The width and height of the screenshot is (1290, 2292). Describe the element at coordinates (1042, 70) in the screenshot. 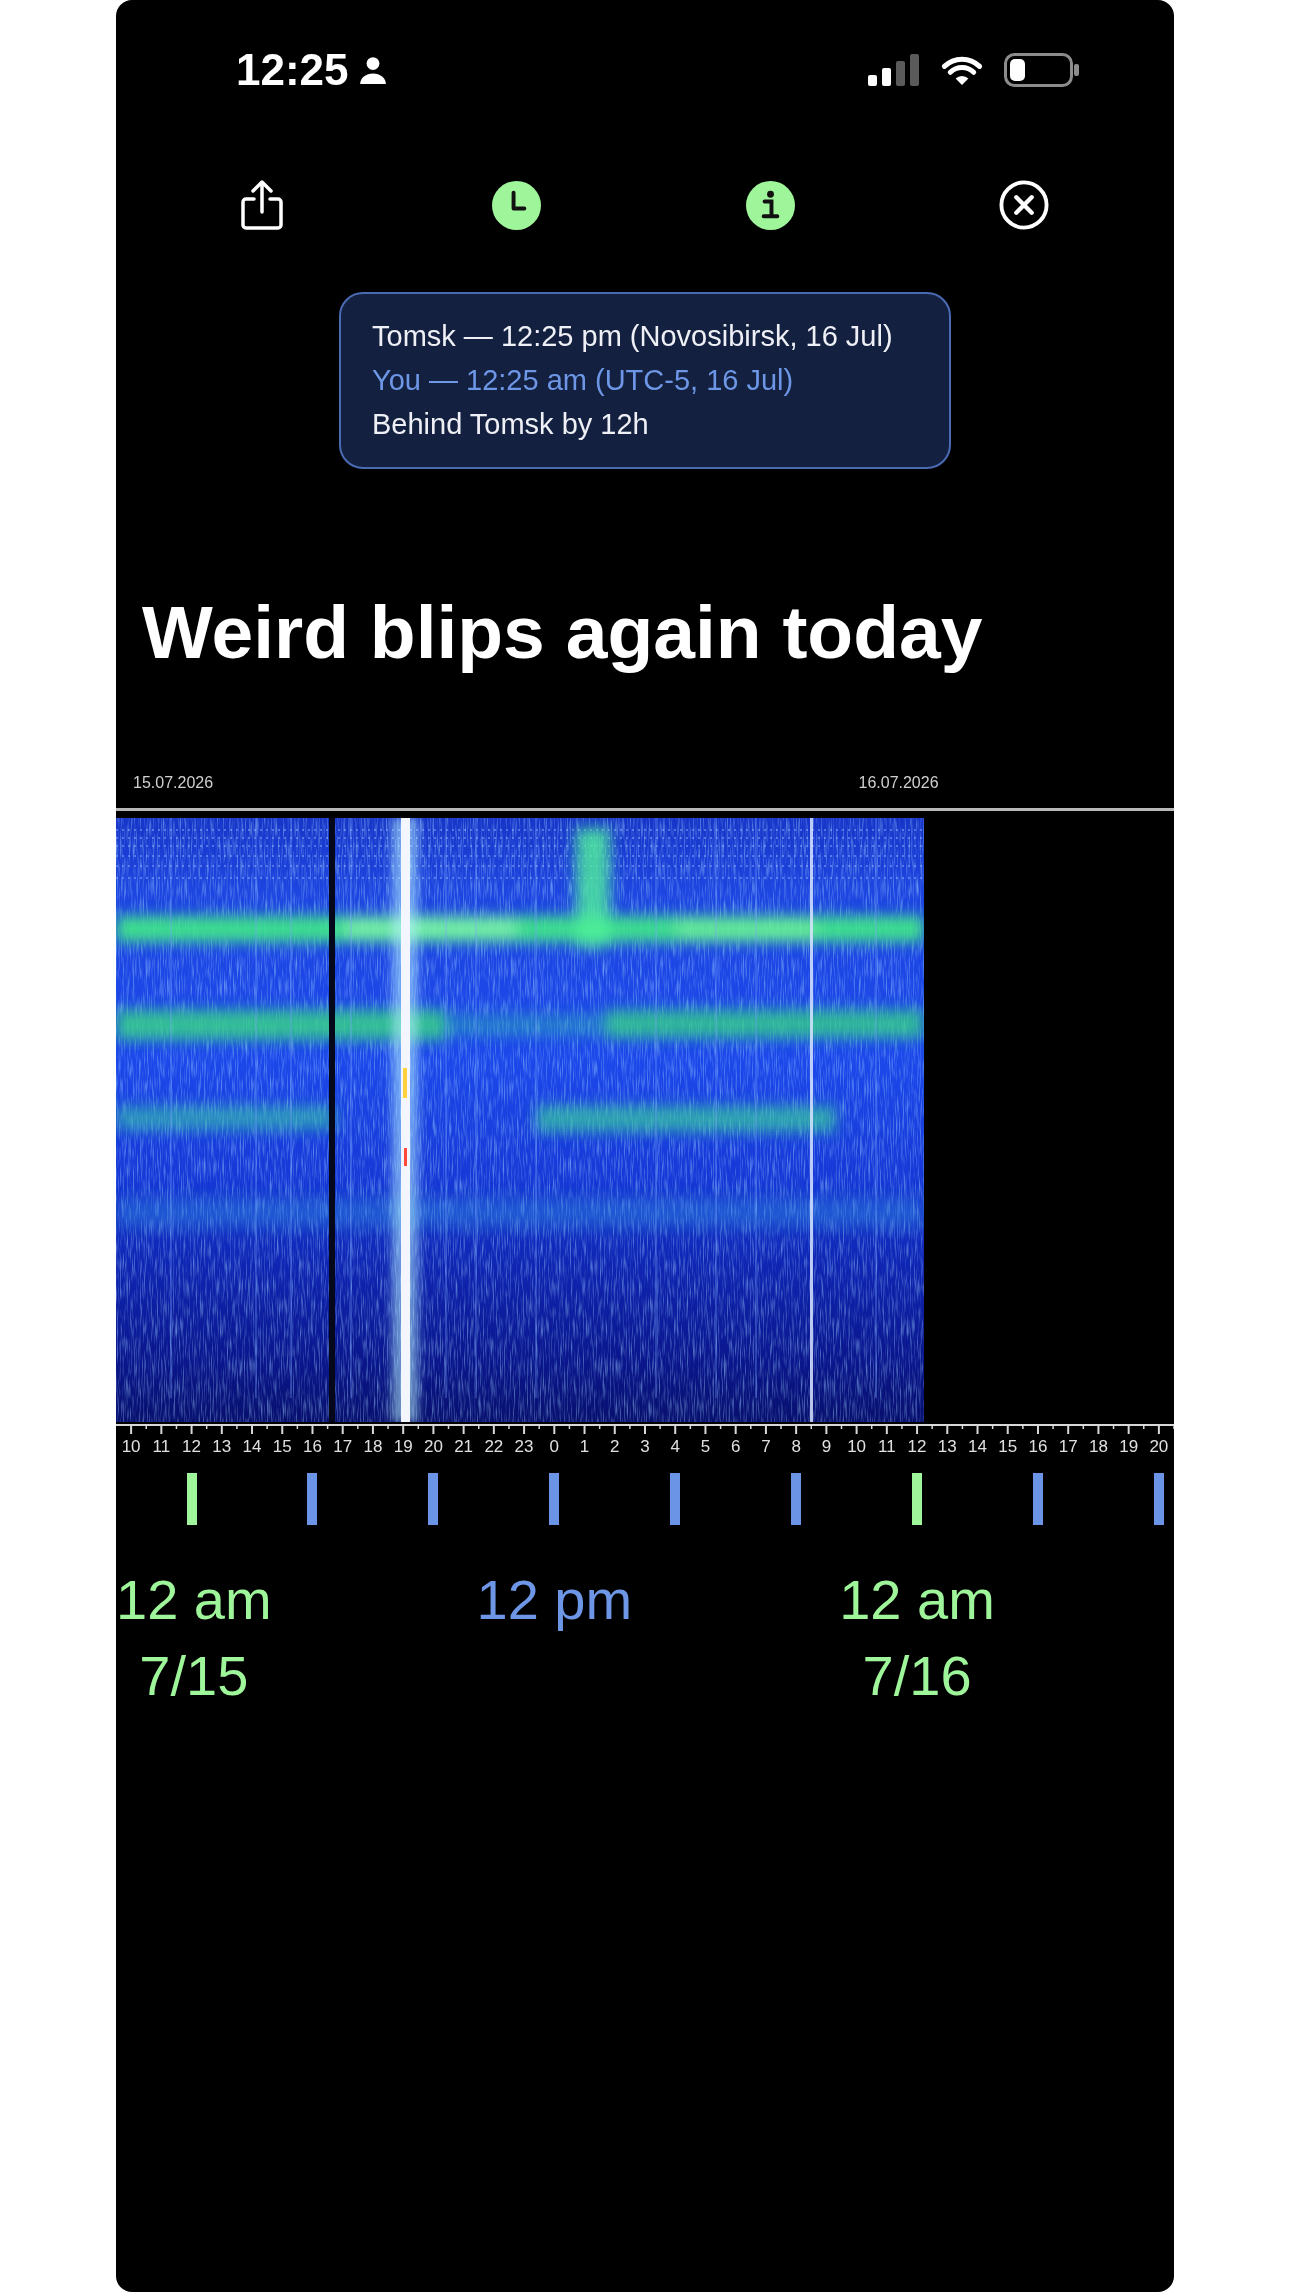

I see `battery-icon` at that location.